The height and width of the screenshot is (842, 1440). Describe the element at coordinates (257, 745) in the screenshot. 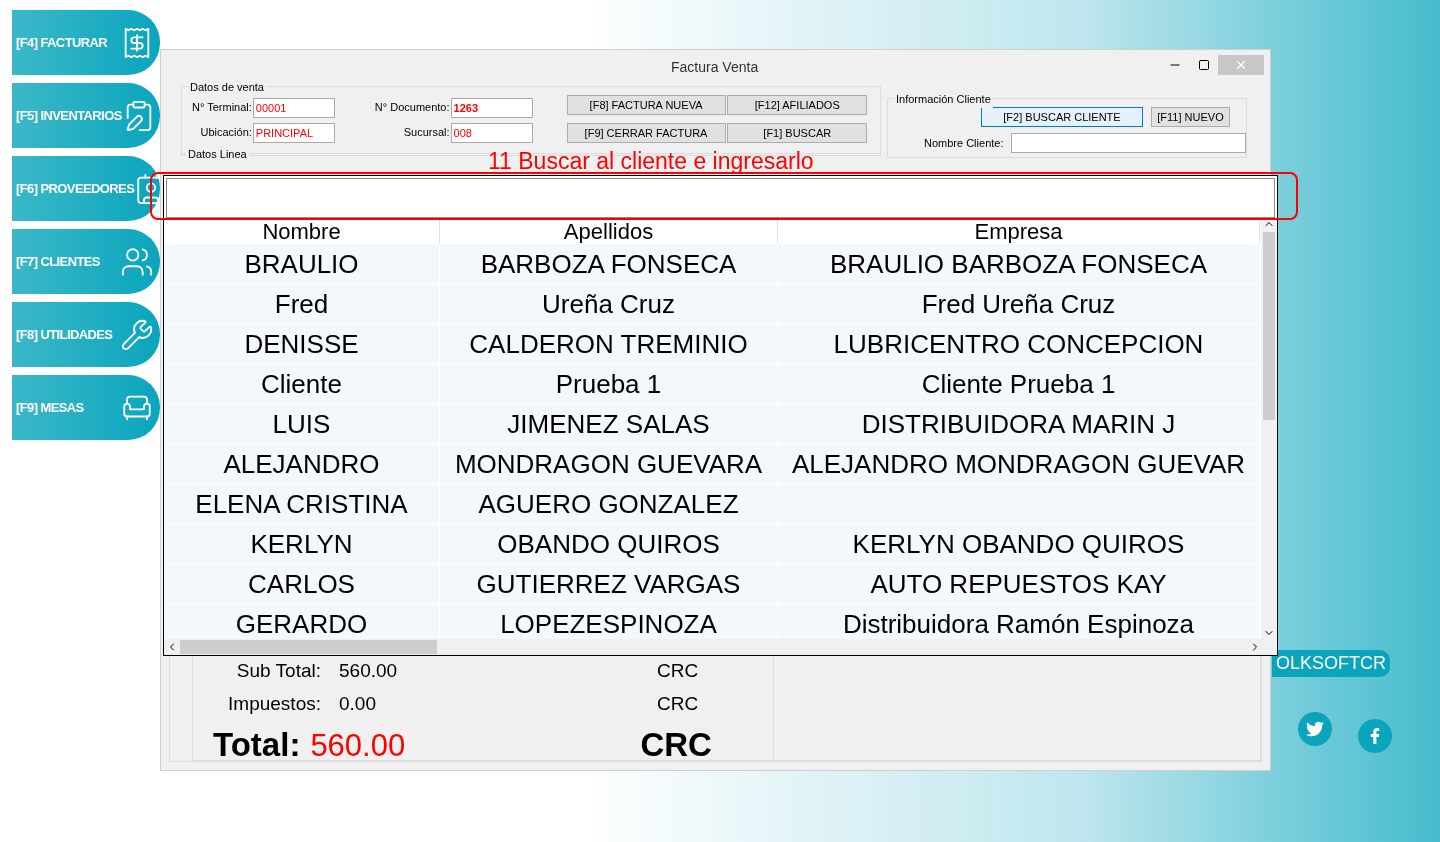

I see `total-label: Total:` at that location.